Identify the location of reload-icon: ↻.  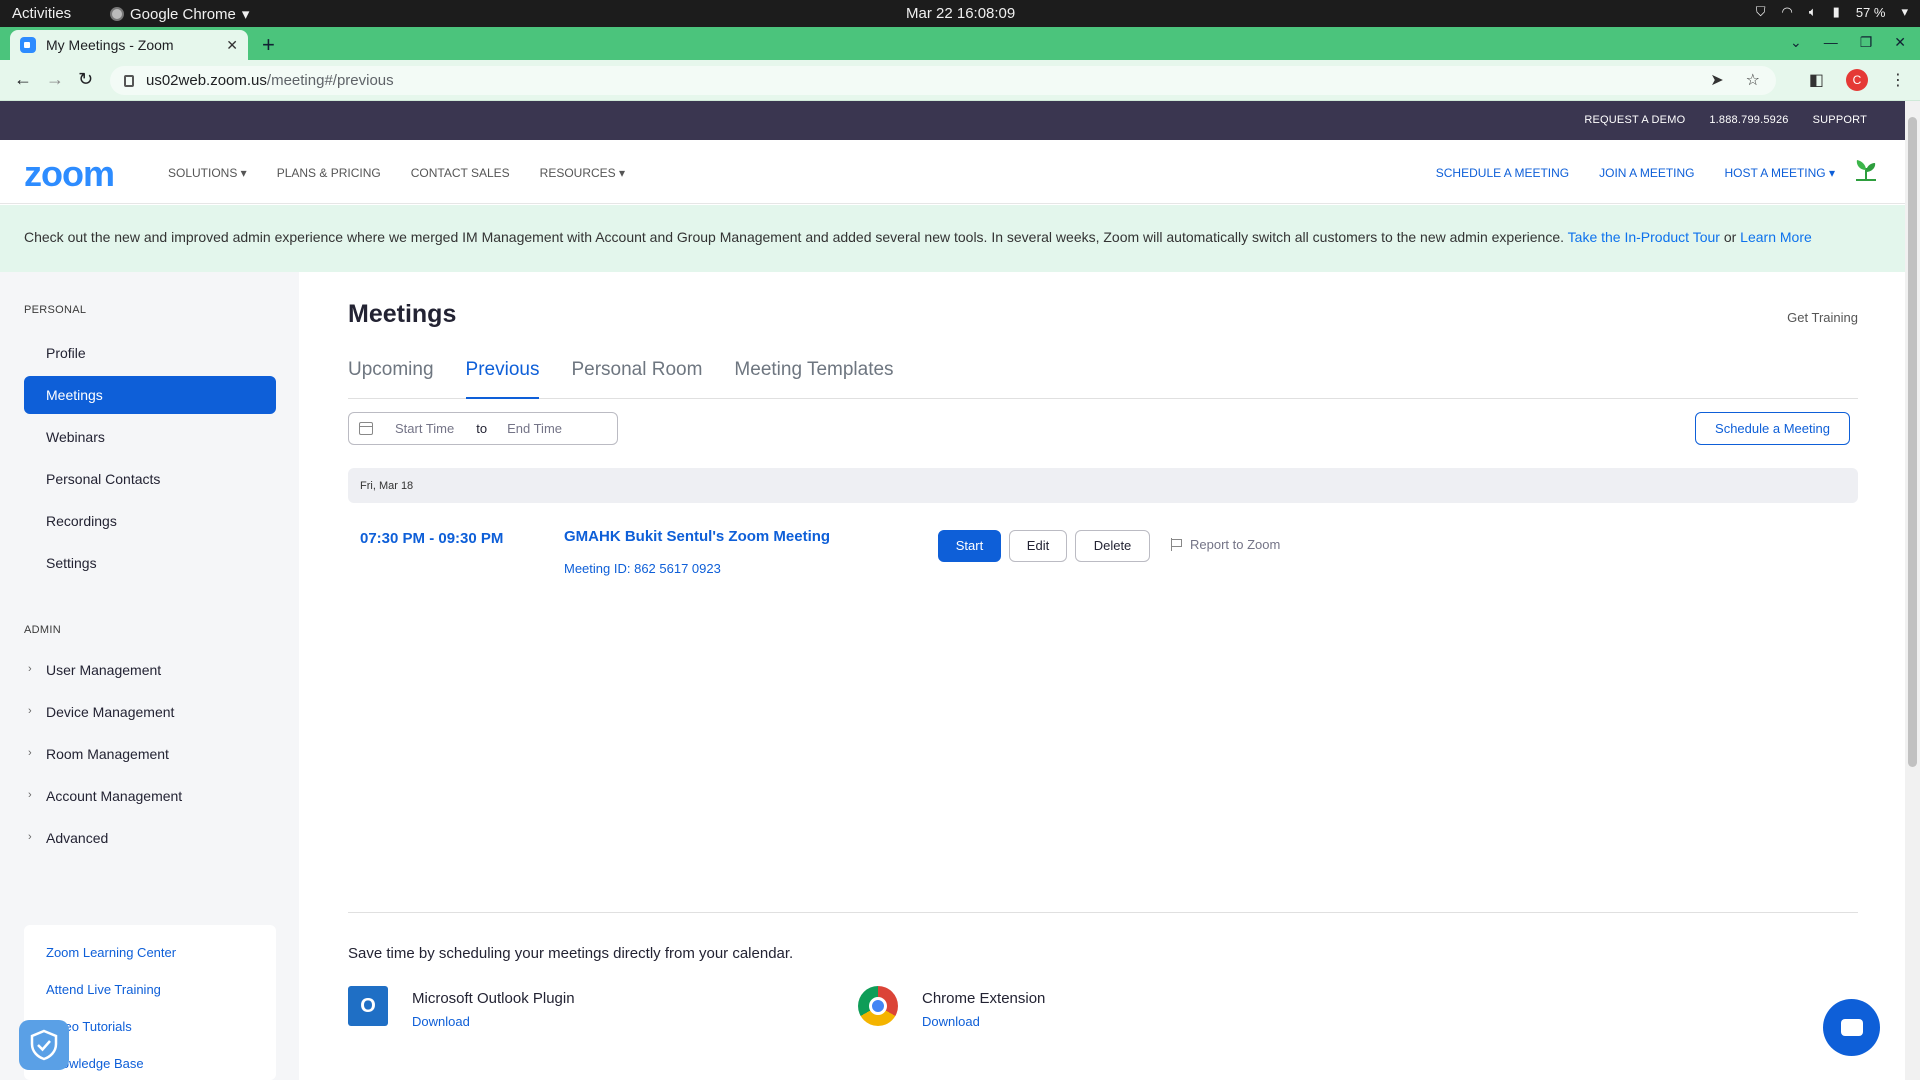
(85, 79).